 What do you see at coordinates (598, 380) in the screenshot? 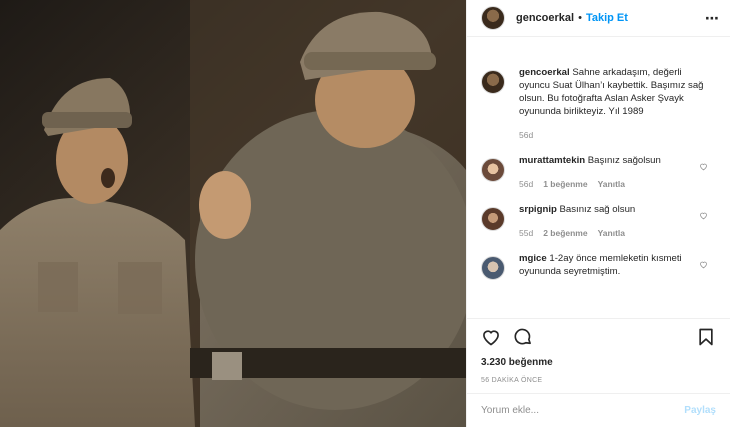
I see `post-timestamp: 56 DAKİKA ÖNCE` at bounding box center [598, 380].